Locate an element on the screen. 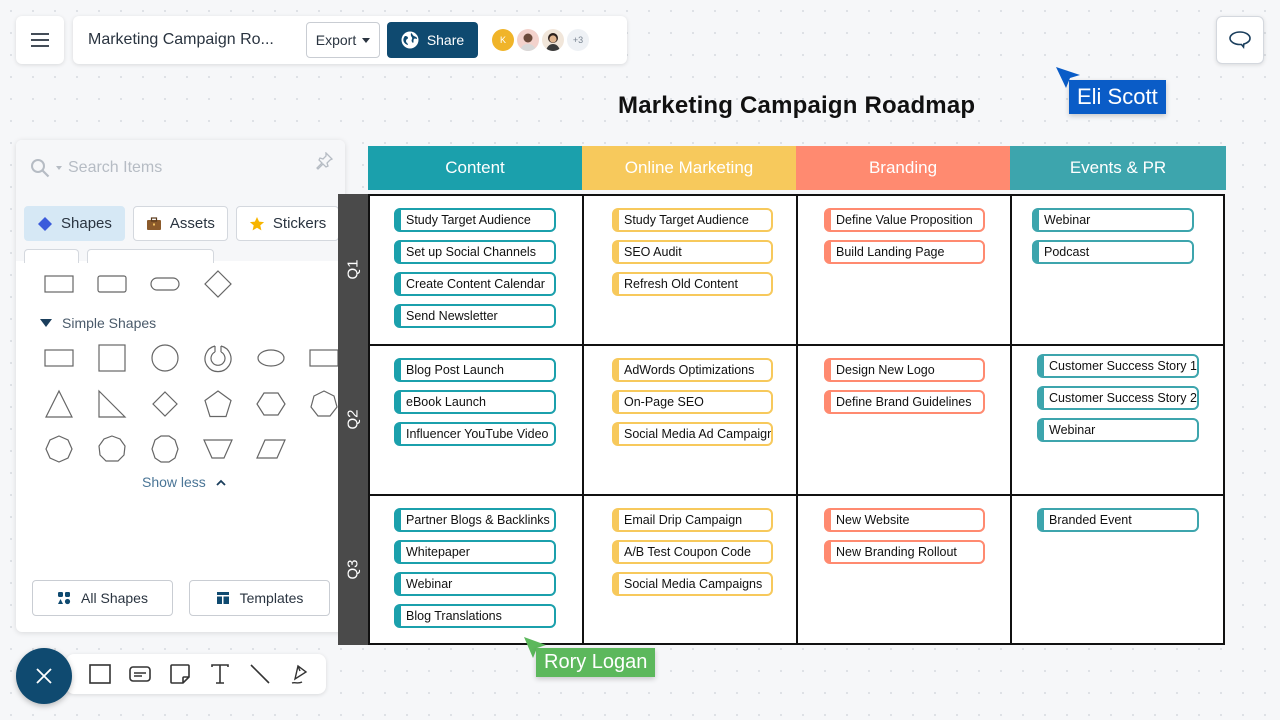 The height and width of the screenshot is (720, 1280). row-label: Q2 is located at coordinates (353, 419).